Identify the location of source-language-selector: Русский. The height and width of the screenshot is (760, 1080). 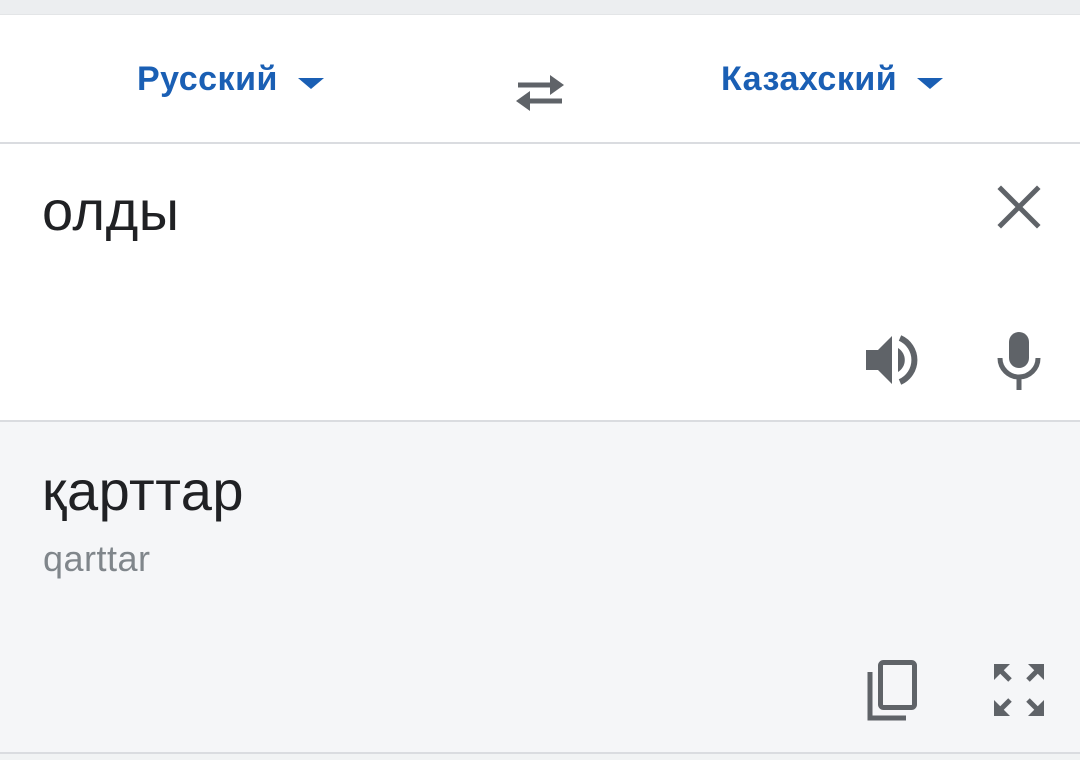
(230, 79).